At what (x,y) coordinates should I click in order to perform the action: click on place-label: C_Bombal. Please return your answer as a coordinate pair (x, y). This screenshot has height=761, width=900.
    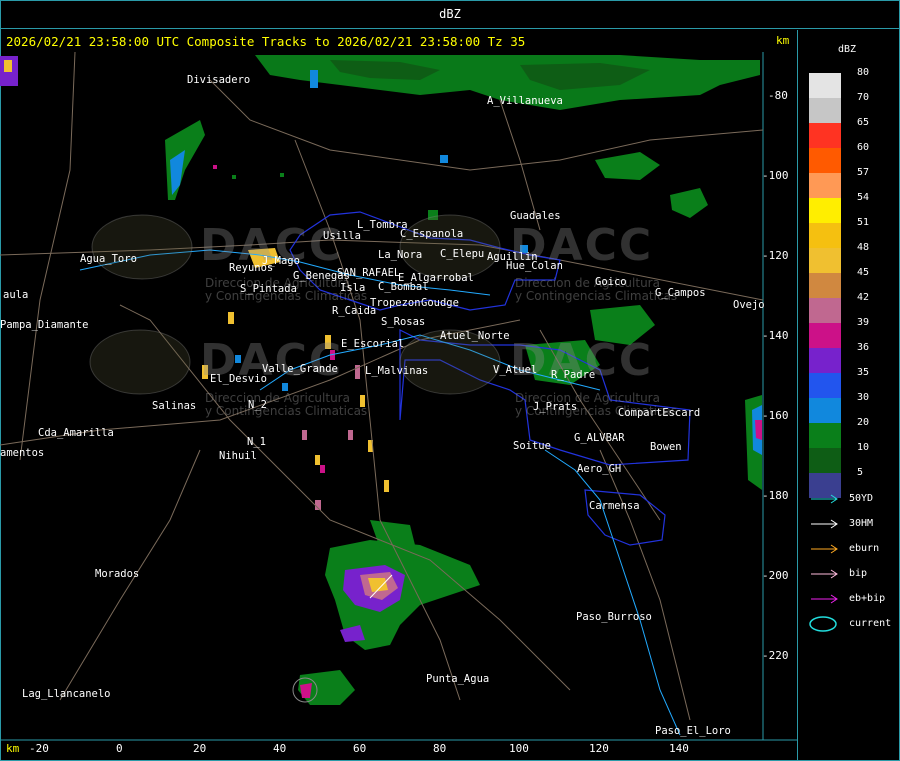
    Looking at the image, I should click on (403, 287).